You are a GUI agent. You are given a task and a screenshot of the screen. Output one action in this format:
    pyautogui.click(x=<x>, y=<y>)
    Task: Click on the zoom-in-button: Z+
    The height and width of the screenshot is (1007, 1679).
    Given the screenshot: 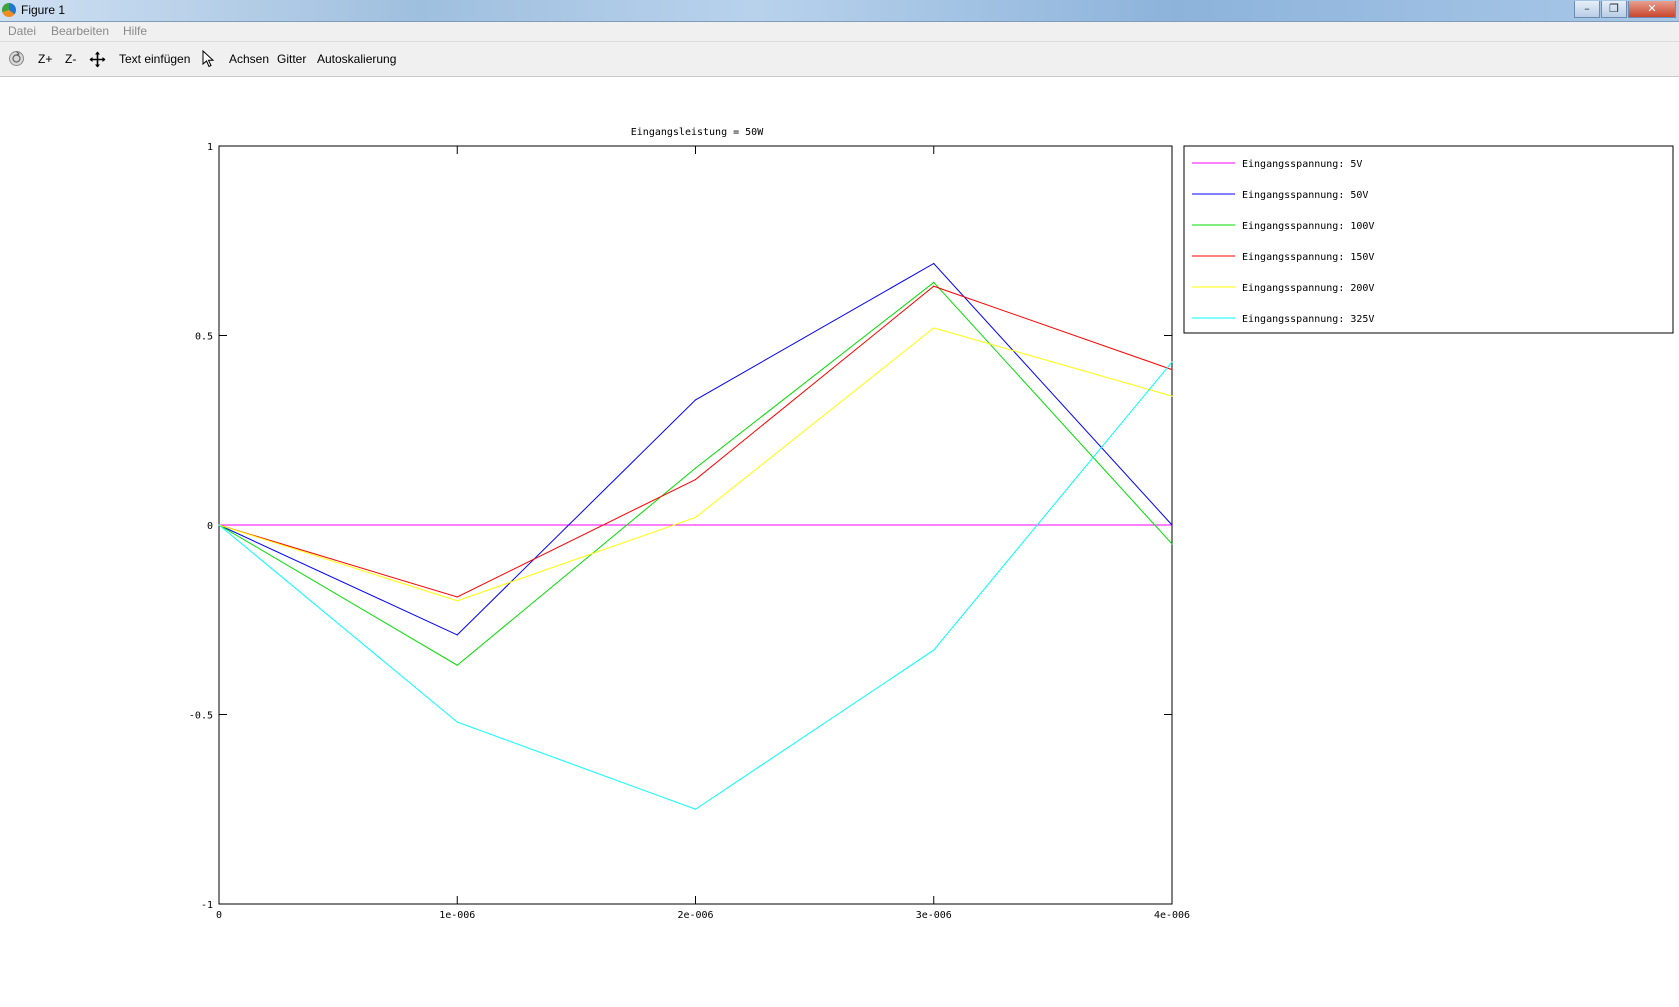 What is the action you would take?
    pyautogui.click(x=45, y=59)
    